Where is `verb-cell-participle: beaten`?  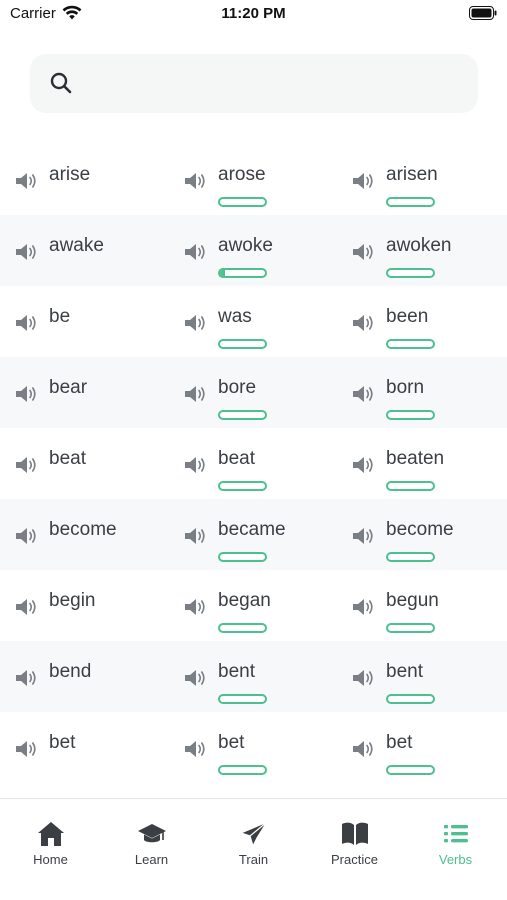 verb-cell-participle: beaten is located at coordinates (428, 463).